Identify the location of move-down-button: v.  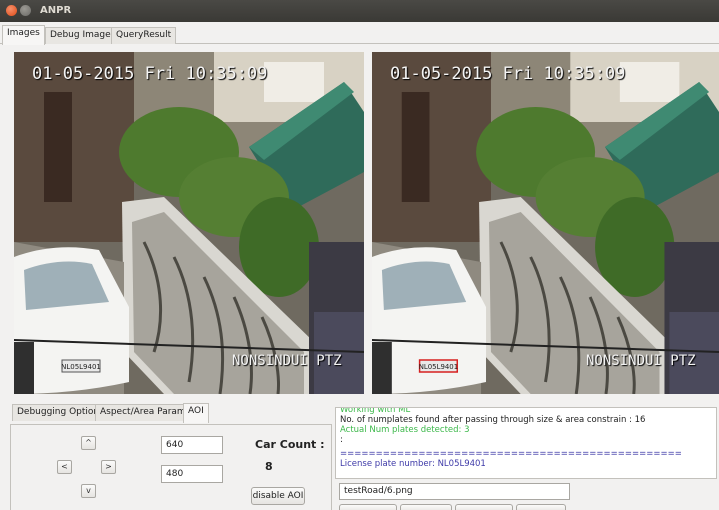
(88, 491).